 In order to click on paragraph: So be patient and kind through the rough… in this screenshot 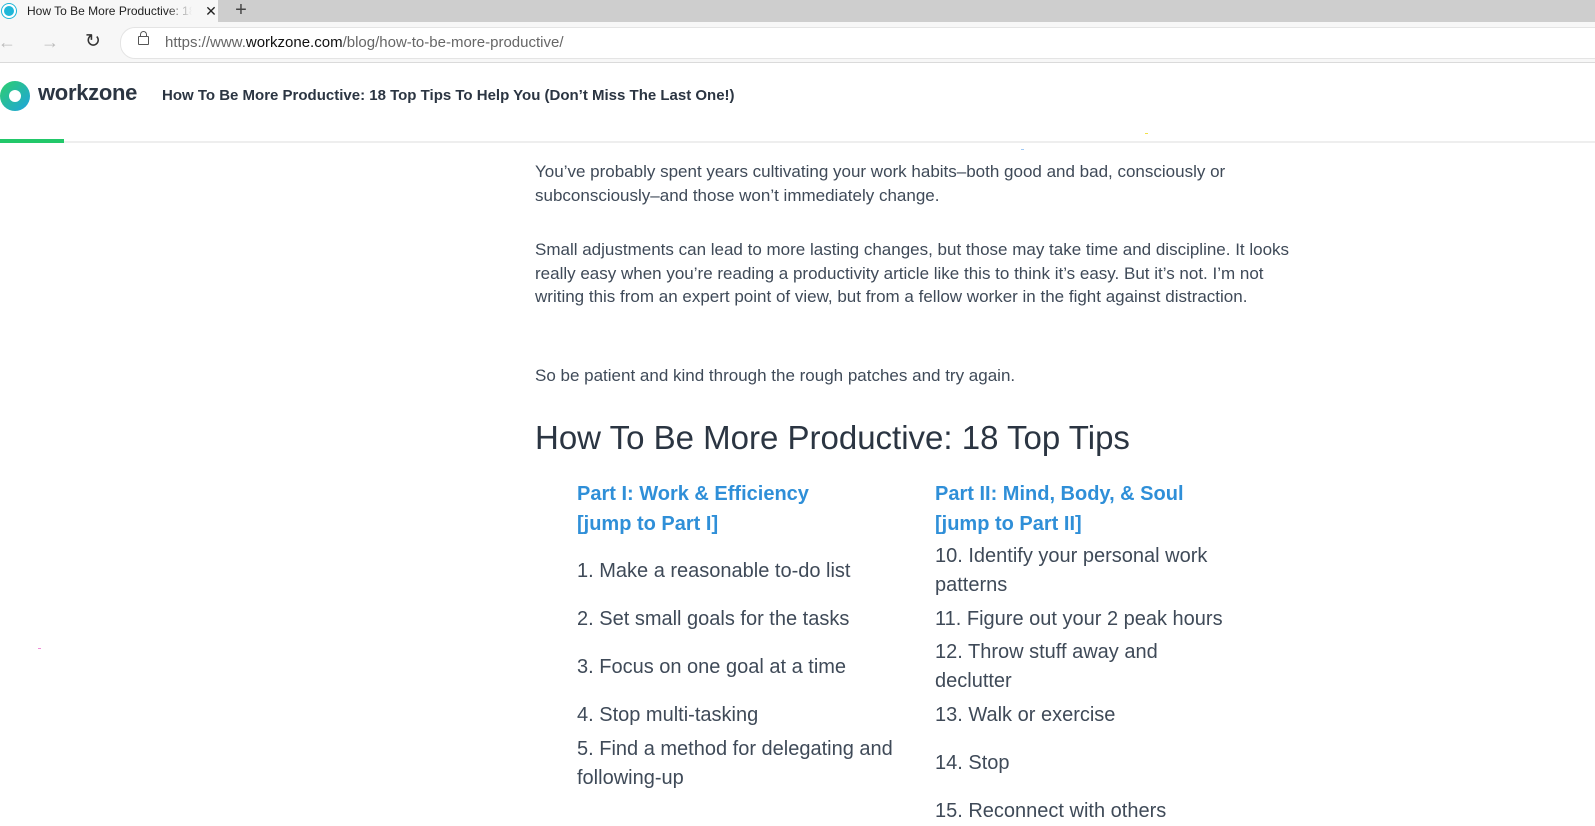, I will do `click(775, 375)`.